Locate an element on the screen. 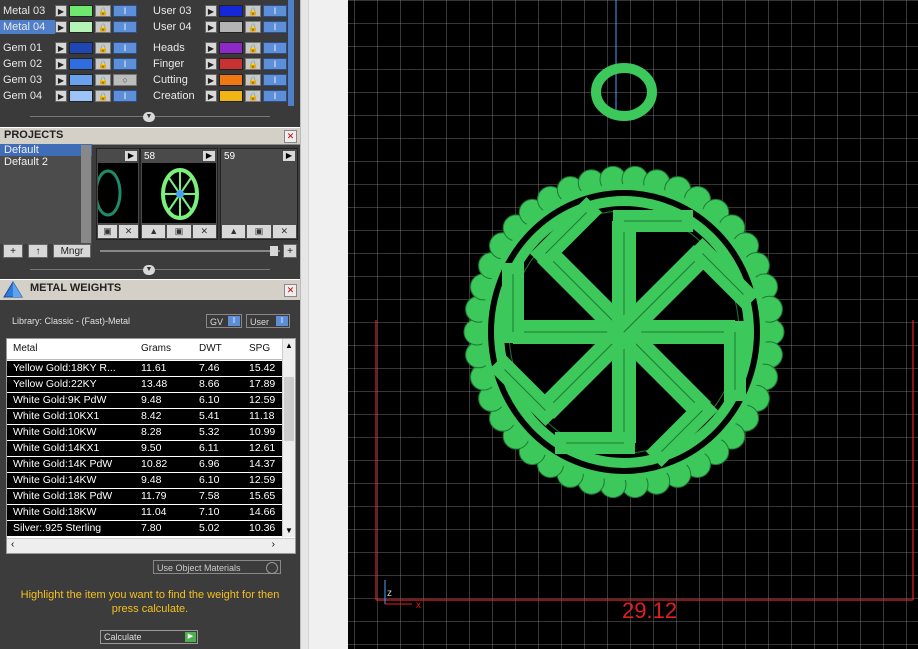 This screenshot has height=649, width=918. material-label: User 04 is located at coordinates (177, 27).